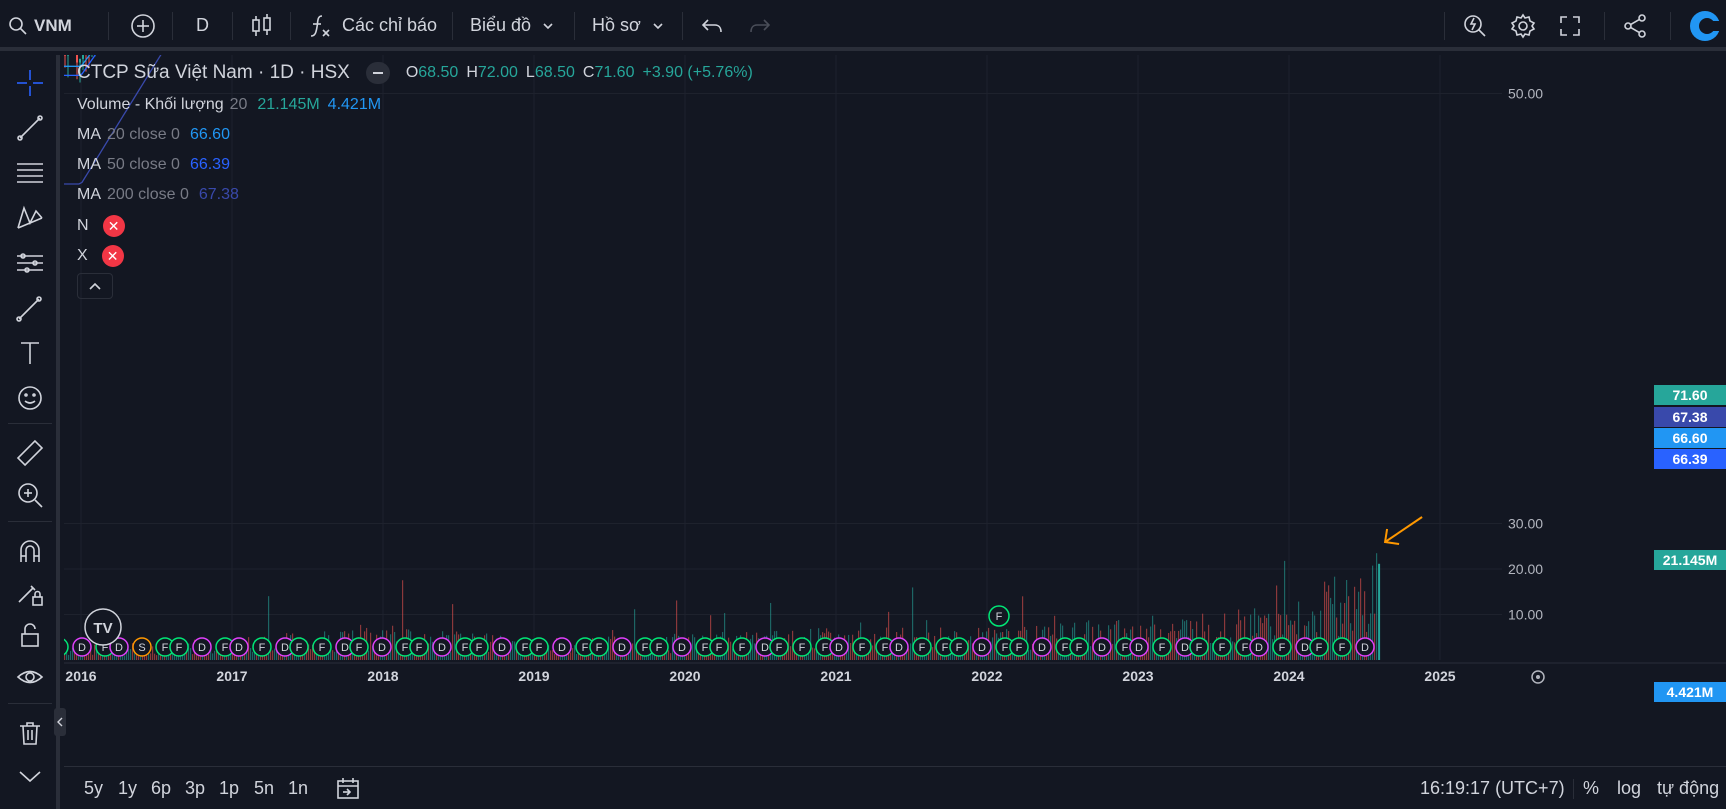 Image resolution: width=1726 pixels, height=809 pixels. Describe the element at coordinates (1525, 94) in the screenshot. I see `price-tick-label: 50.00` at that location.